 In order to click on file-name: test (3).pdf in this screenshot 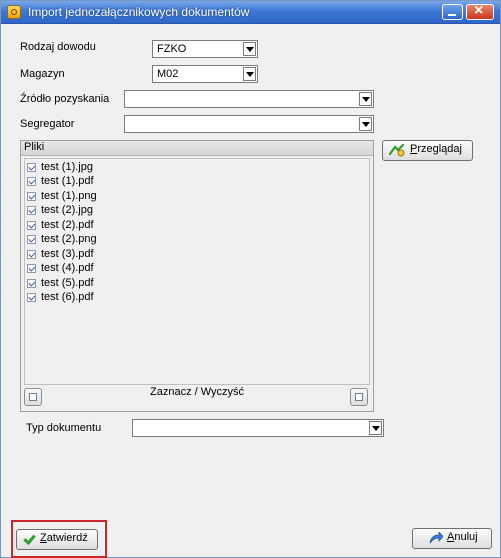, I will do `click(67, 254)`.